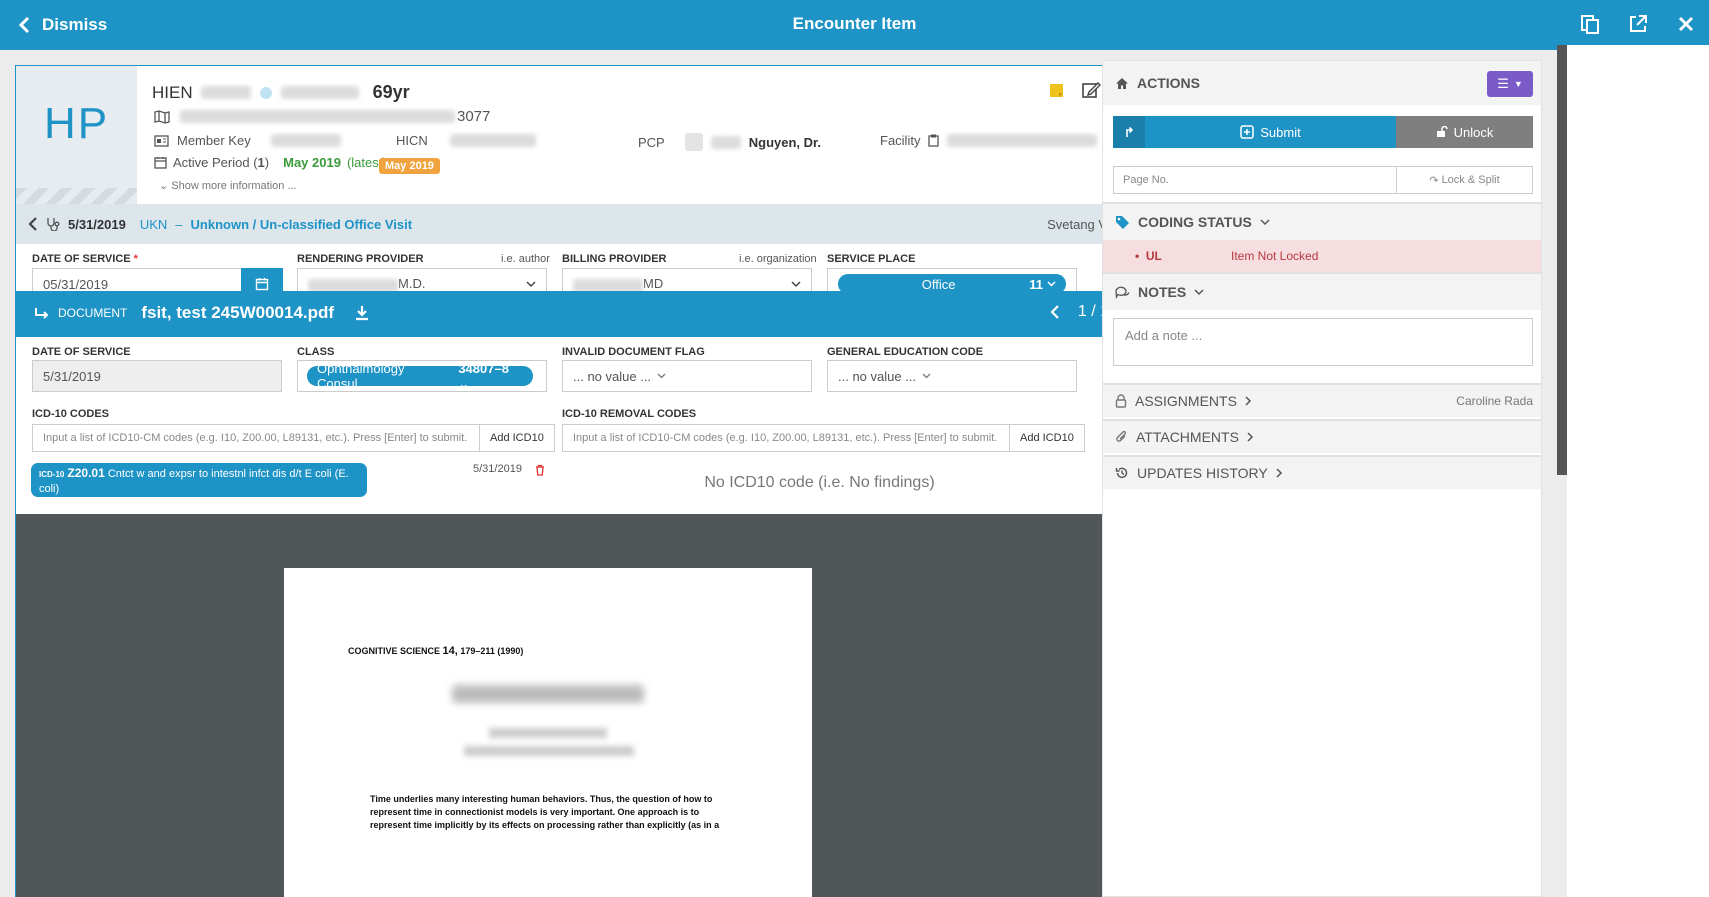 Image resolution: width=1709 pixels, height=897 pixels. I want to click on status-code: • UL, so click(1148, 256).